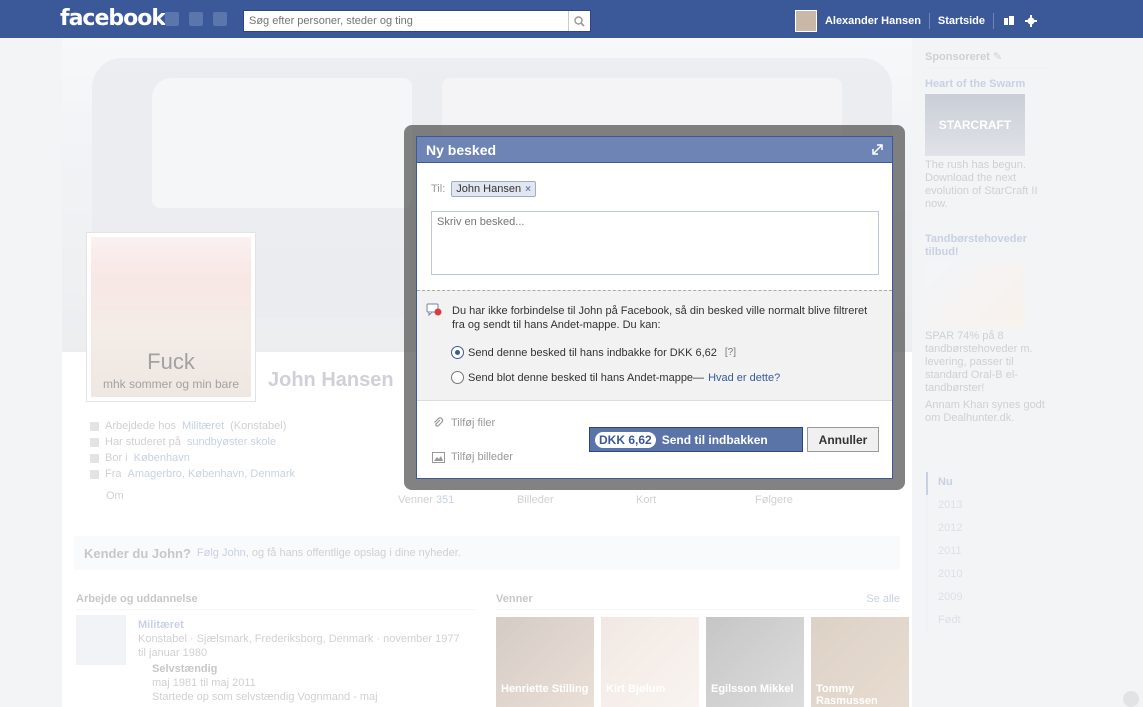 The image size is (1143, 707). I want to click on search-box, so click(417, 21).